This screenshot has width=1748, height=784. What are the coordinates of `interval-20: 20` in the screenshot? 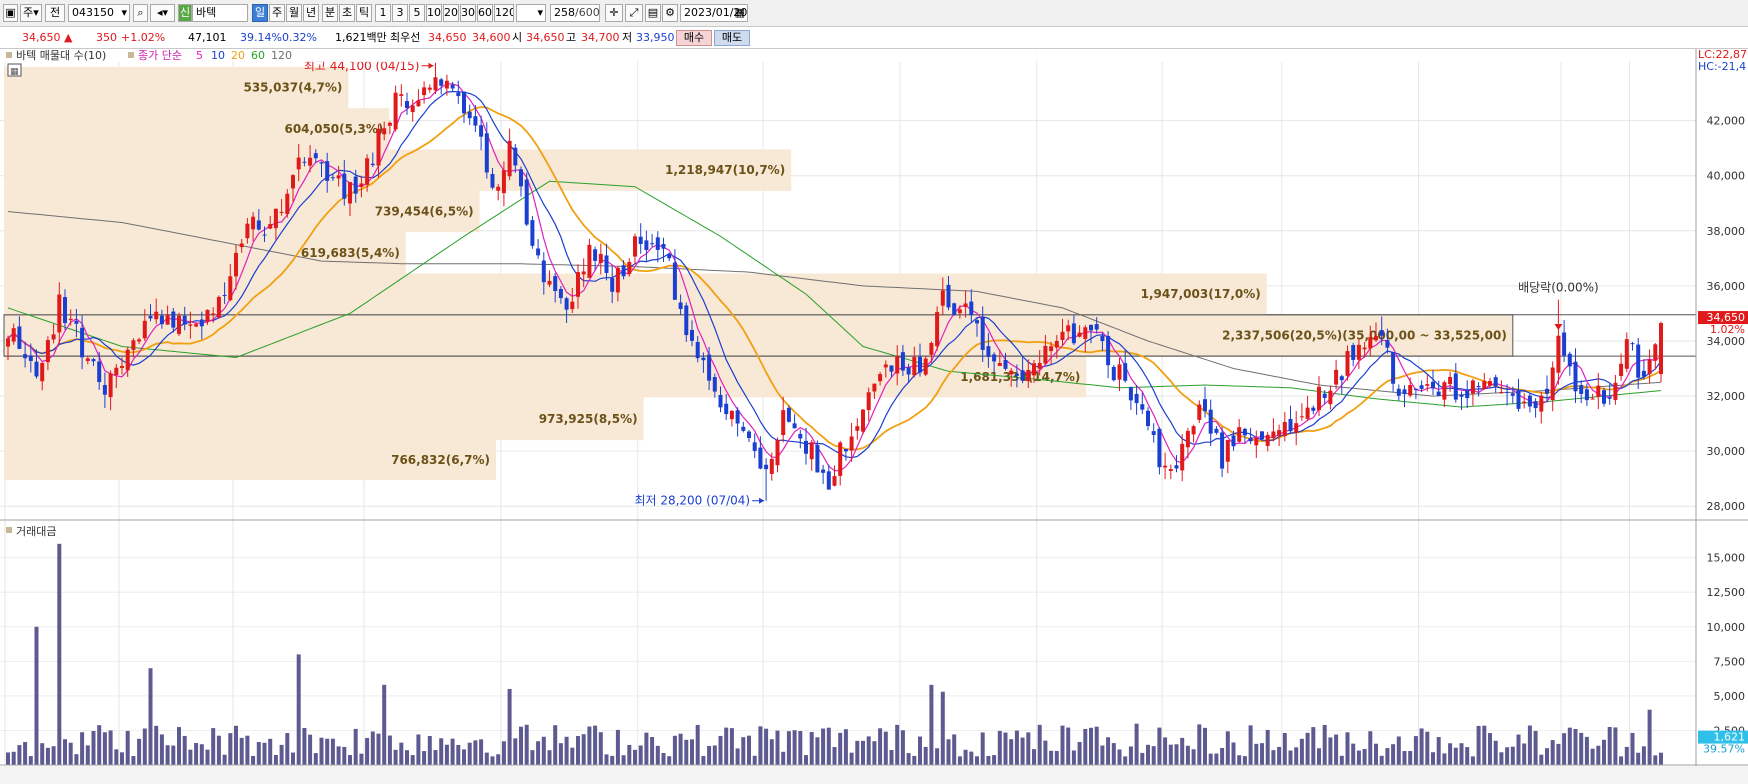 It's located at (451, 13).